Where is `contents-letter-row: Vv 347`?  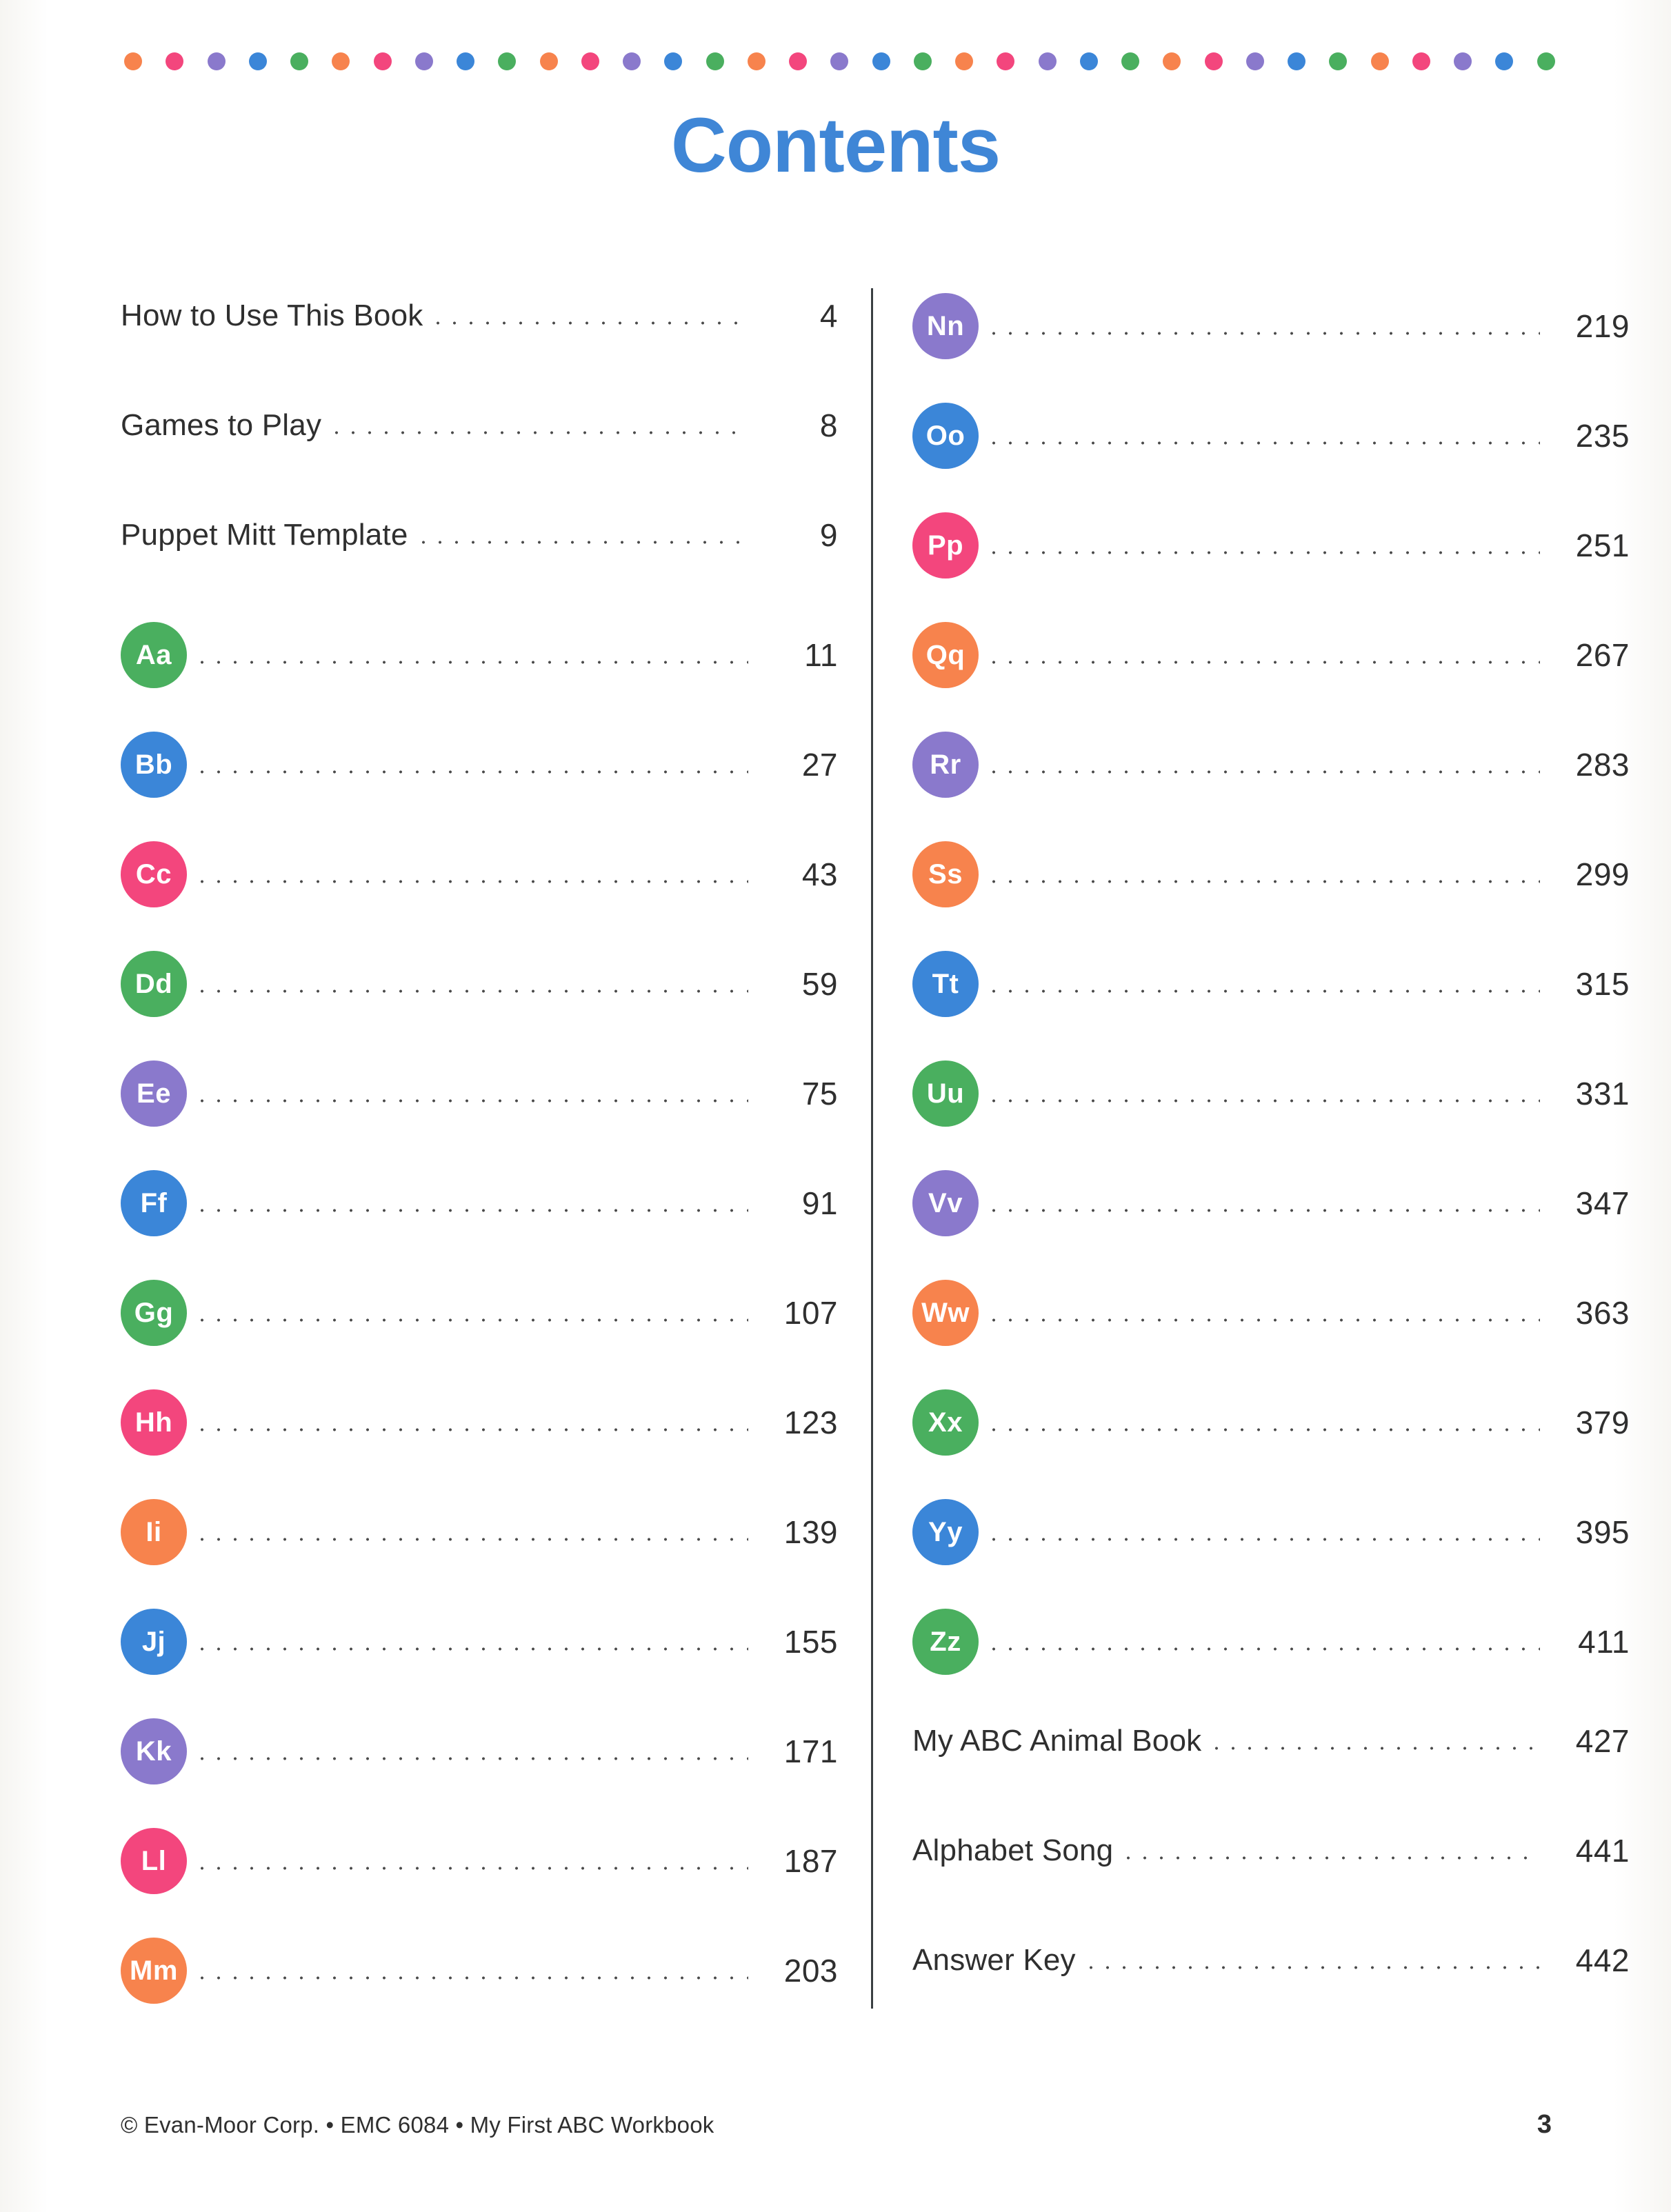
contents-letter-row: Vv 347 is located at coordinates (1271, 1203).